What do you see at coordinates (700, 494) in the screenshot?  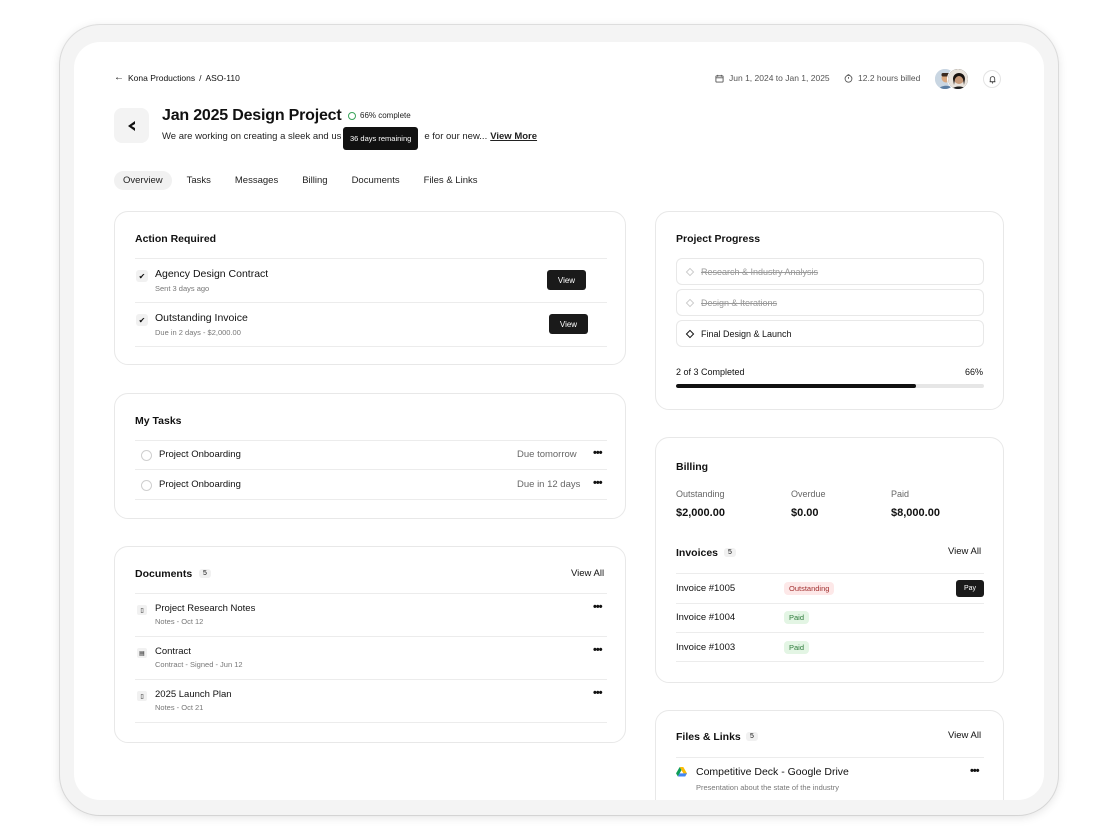 I see `outstanding-label: Outstanding` at bounding box center [700, 494].